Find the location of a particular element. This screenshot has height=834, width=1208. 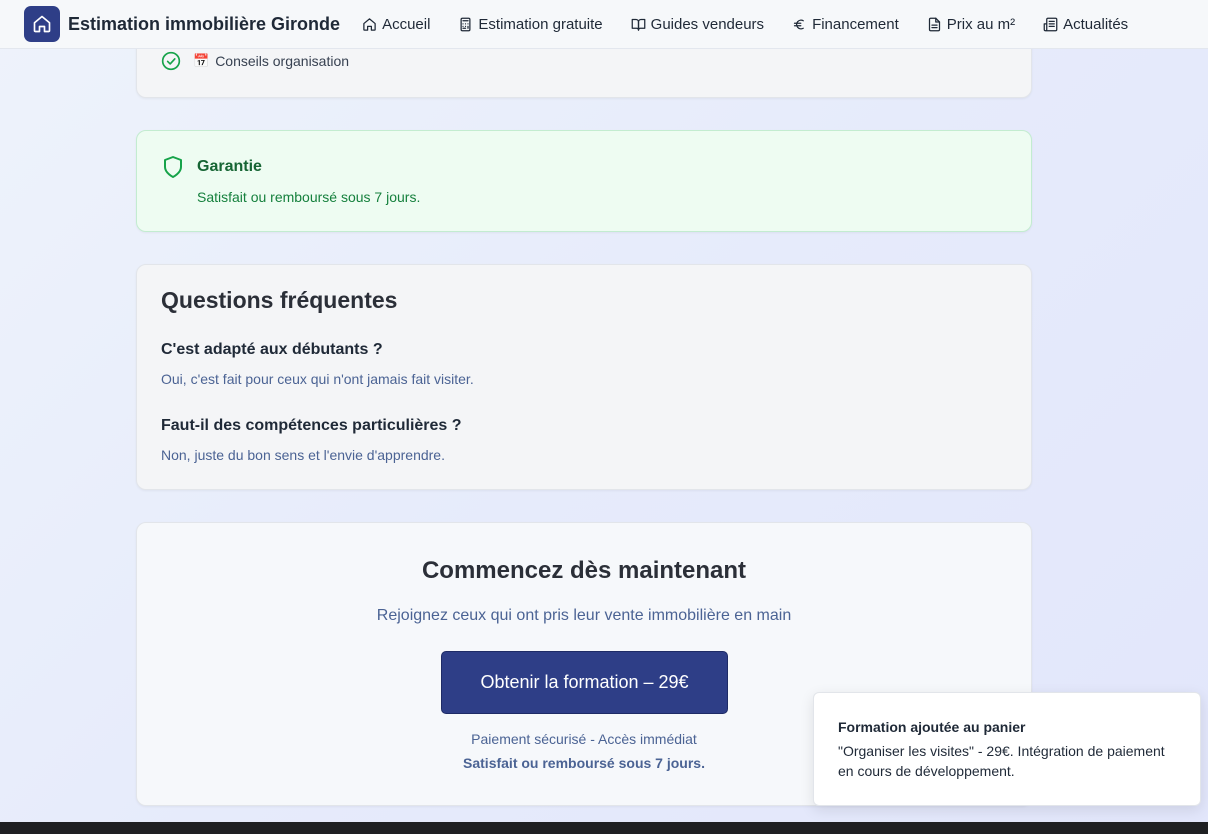

nav-item-prix: Prix au m² is located at coordinates (971, 24).